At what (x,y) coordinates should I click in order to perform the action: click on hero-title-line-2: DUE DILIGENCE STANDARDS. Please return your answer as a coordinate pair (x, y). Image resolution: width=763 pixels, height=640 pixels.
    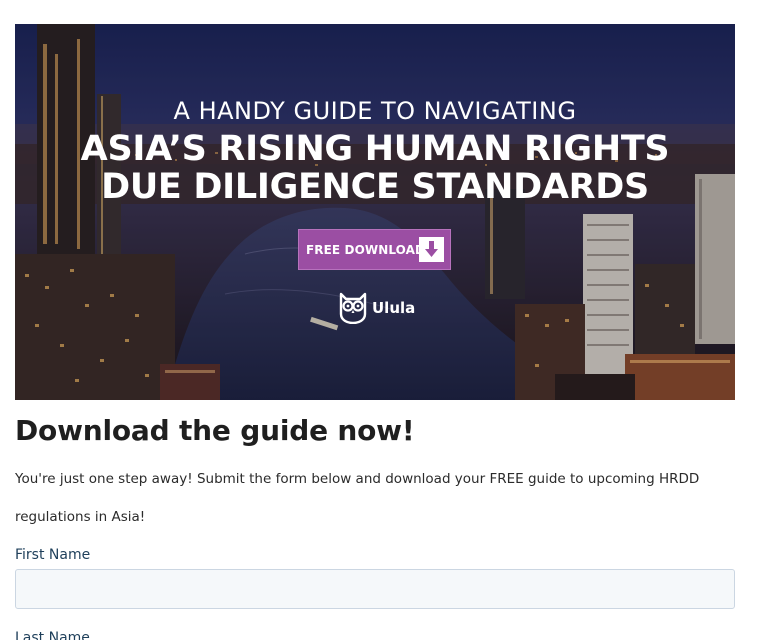
    Looking at the image, I should click on (375, 187).